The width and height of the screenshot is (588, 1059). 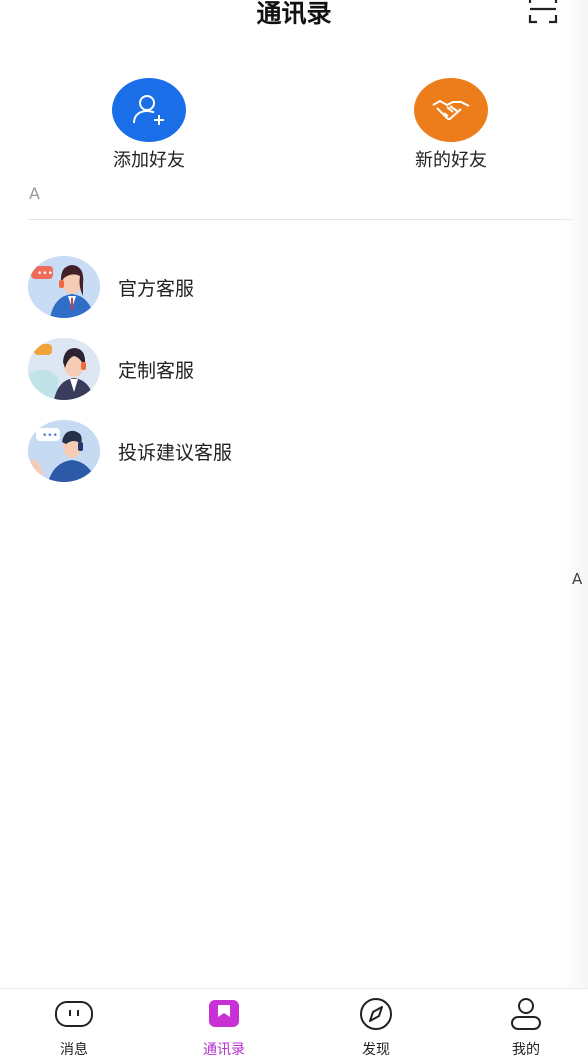 I want to click on header: 通讯录, so click(x=294, y=20).